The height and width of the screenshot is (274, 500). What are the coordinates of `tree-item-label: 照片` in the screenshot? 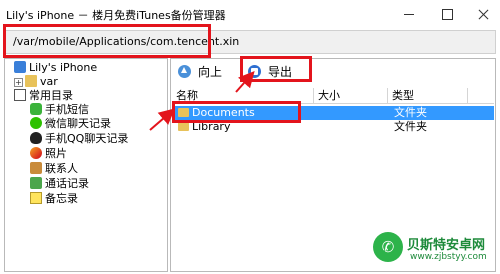 It's located at (56, 153).